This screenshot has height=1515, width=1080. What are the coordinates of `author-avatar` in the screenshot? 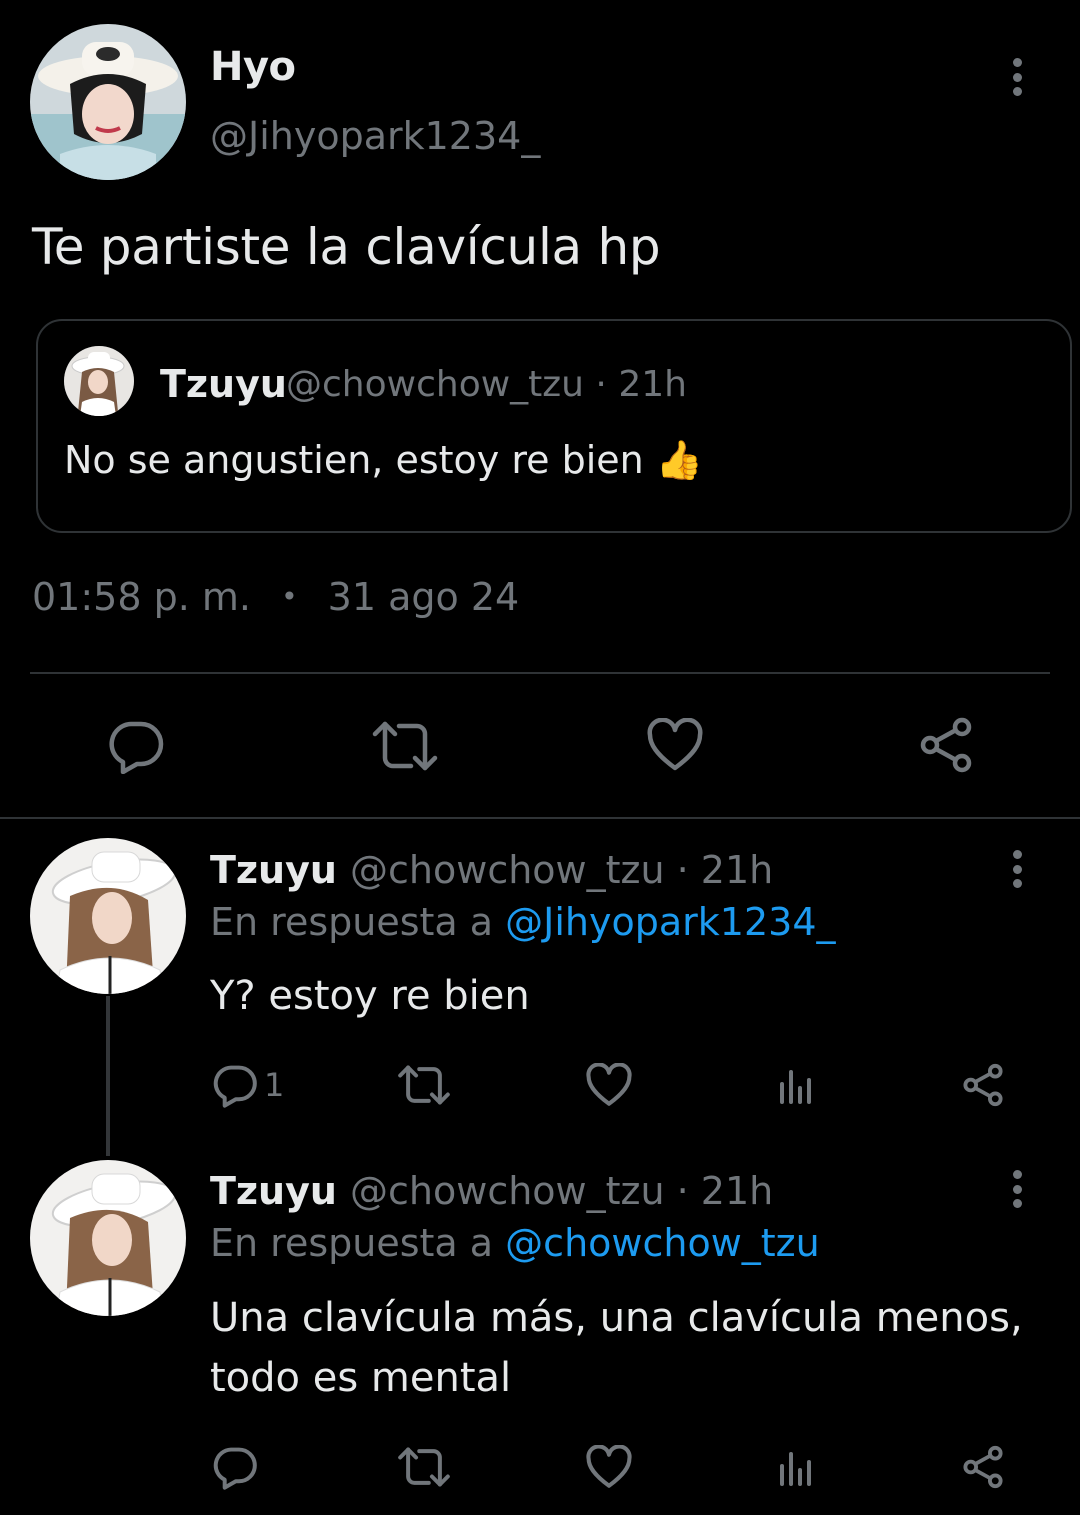 It's located at (108, 102).